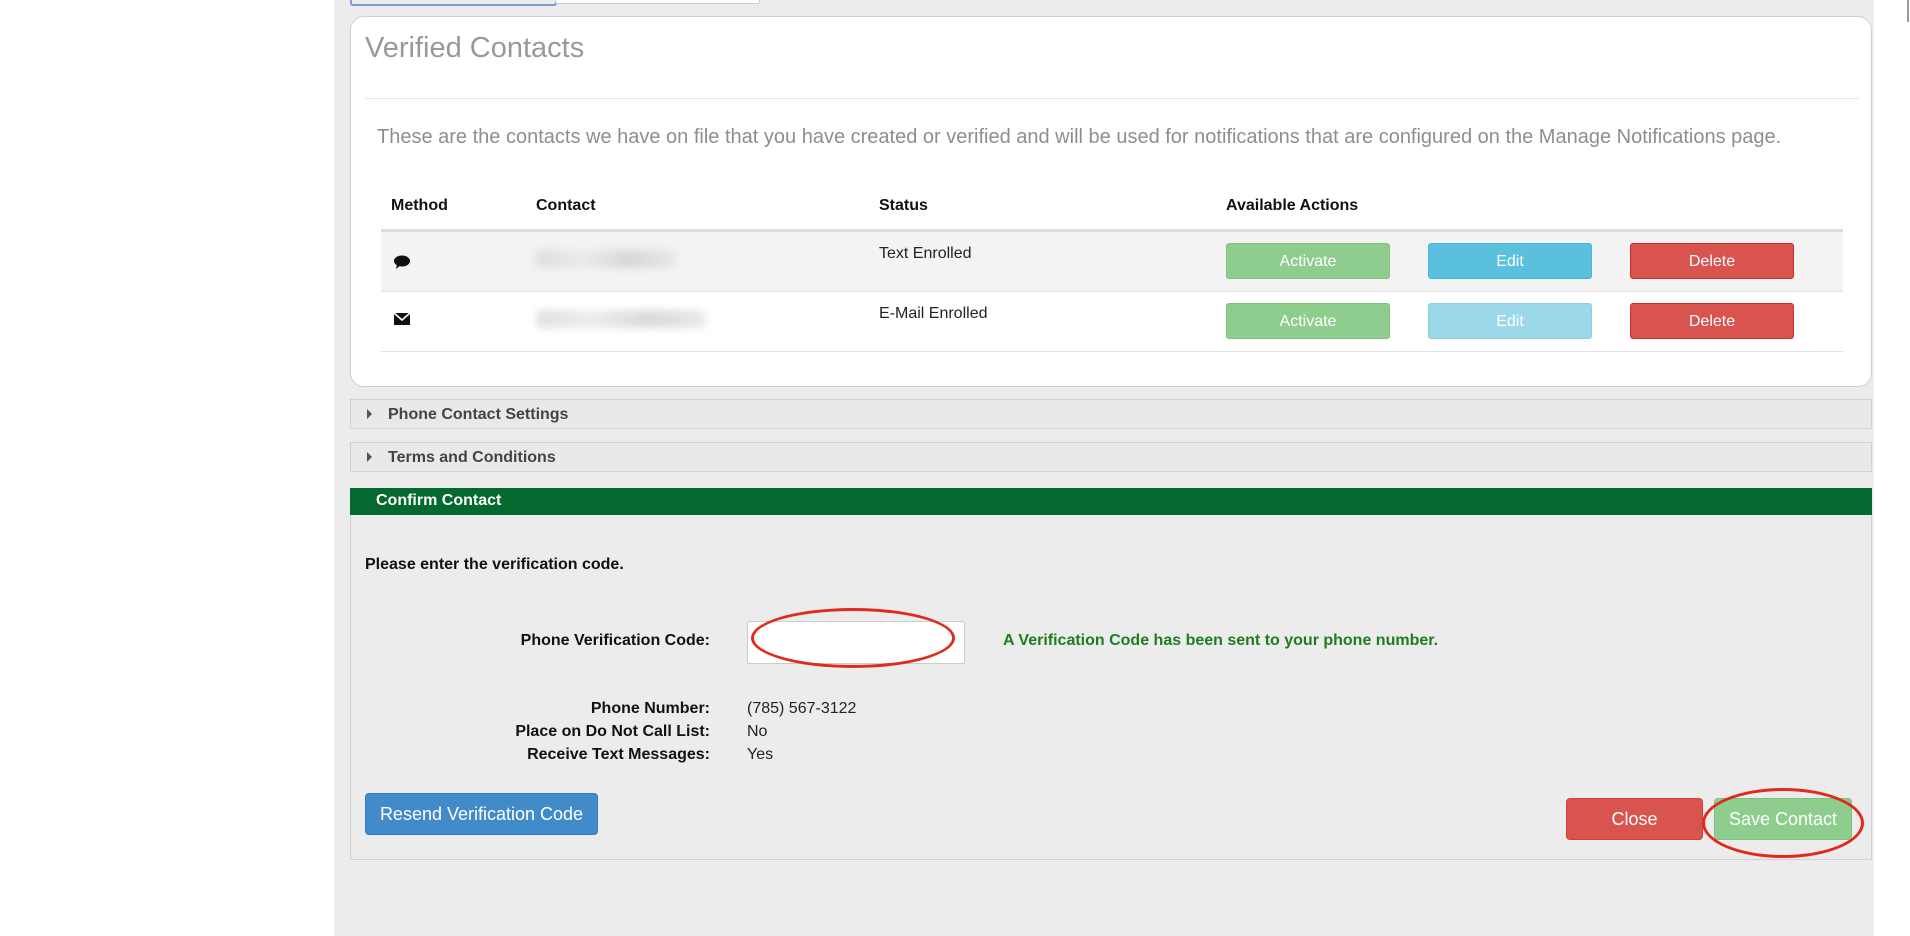  What do you see at coordinates (1111, 414) in the screenshot?
I see `phone-contact-settings-accordion: Phone Contact Settings` at bounding box center [1111, 414].